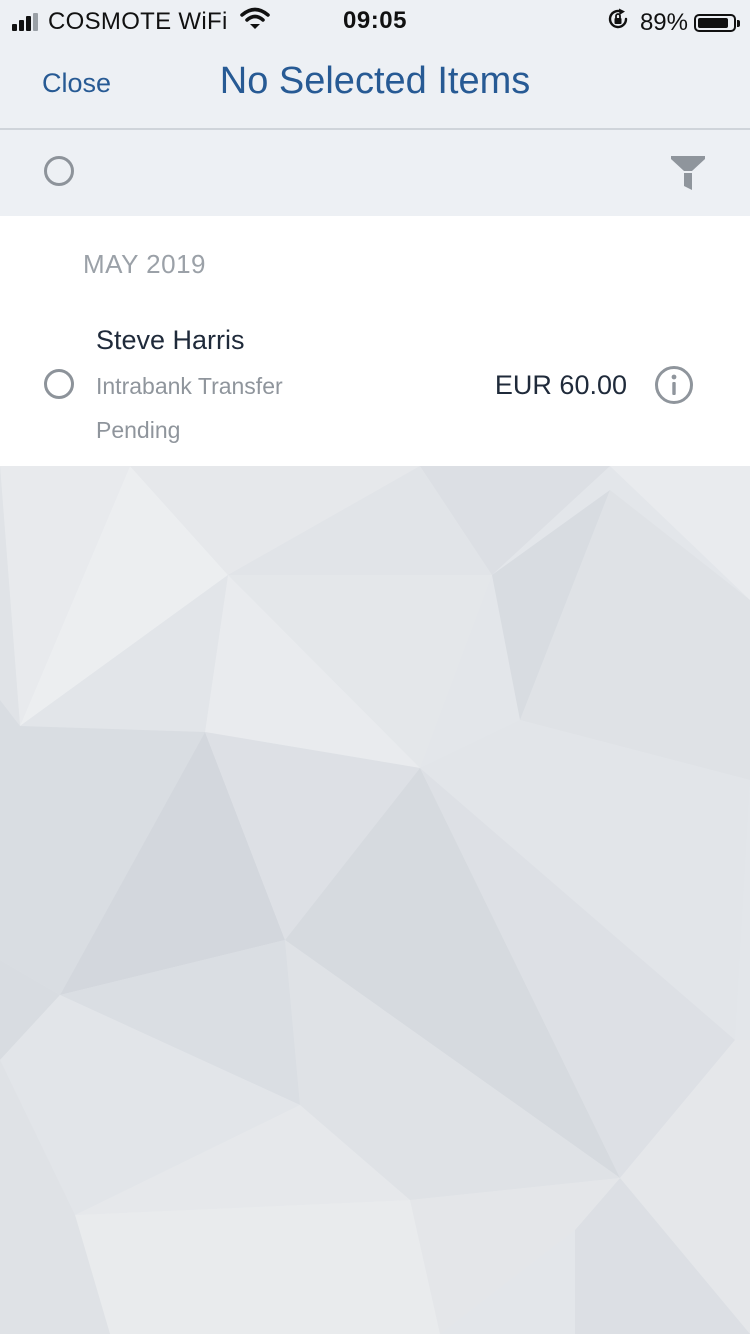  Describe the element at coordinates (375, 20) in the screenshot. I see `status-bar: COSMOTE WiFi 09:05 89%` at that location.